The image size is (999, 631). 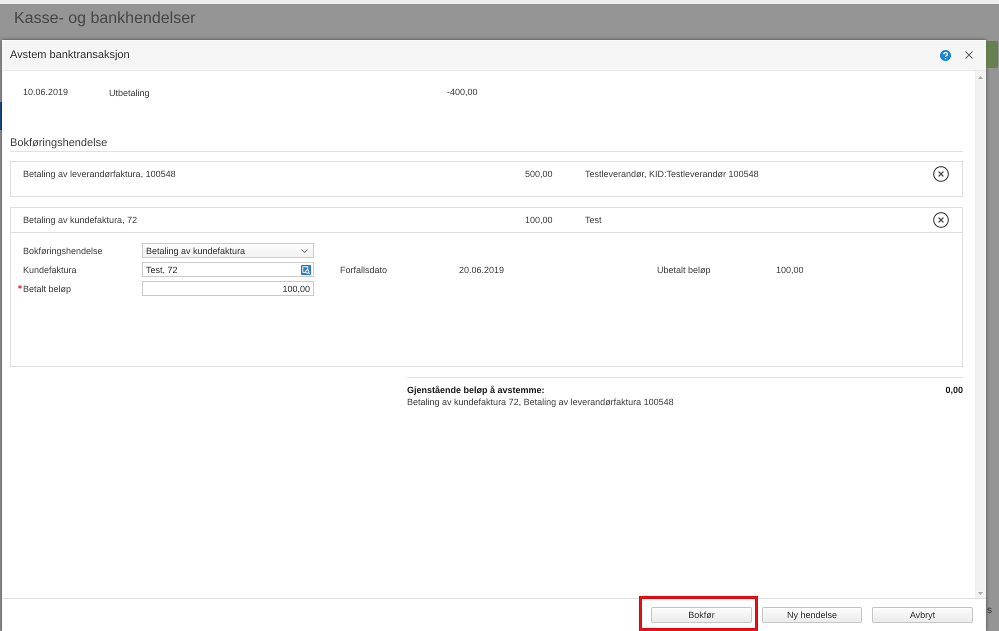 I want to click on summary-label: Gjenstående beløp å avstemme:, so click(x=476, y=390).